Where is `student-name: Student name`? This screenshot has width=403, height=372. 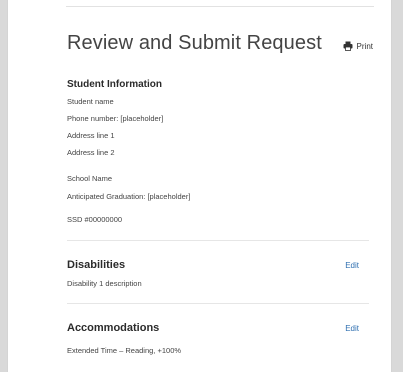
student-name: Student name is located at coordinates (90, 101).